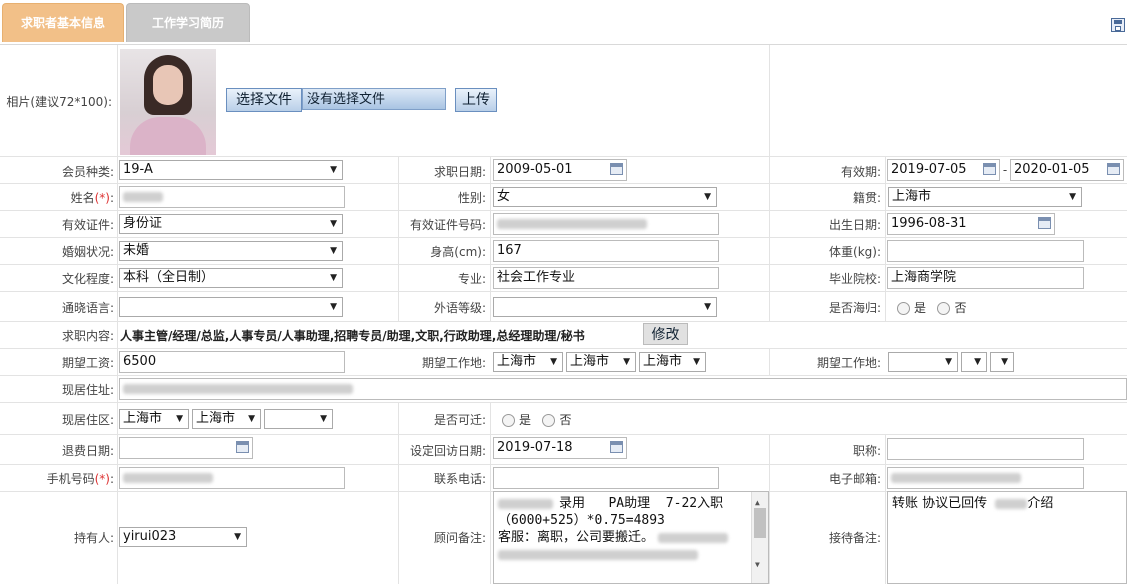 This screenshot has height=584, width=1127. What do you see at coordinates (459, 308) in the screenshot?
I see `foreign-level-label: 外语等级:` at bounding box center [459, 308].